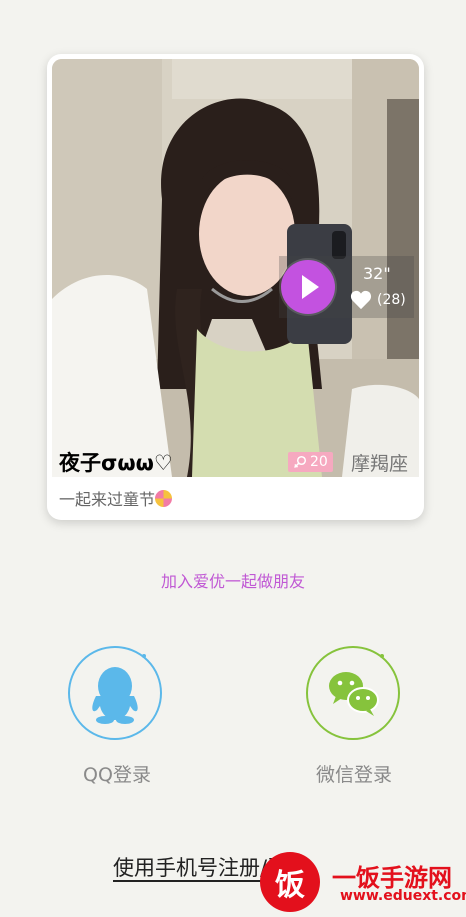  I want to click on video-duration: 32", so click(377, 273).